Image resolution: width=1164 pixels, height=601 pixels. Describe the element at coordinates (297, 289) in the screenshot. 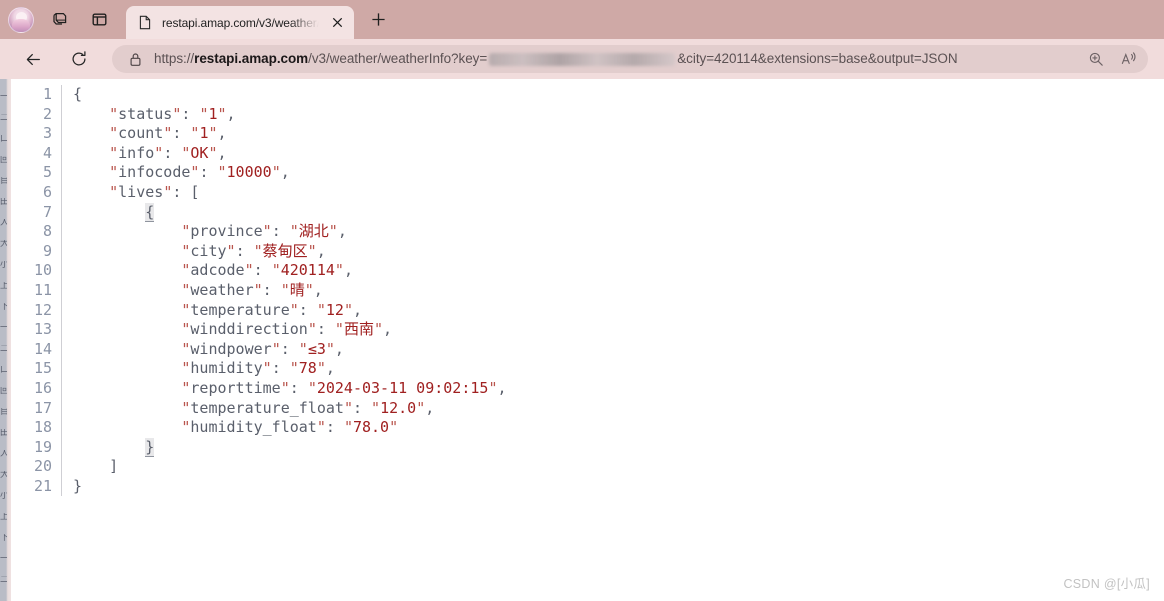

I see `code-token: 晴` at that location.